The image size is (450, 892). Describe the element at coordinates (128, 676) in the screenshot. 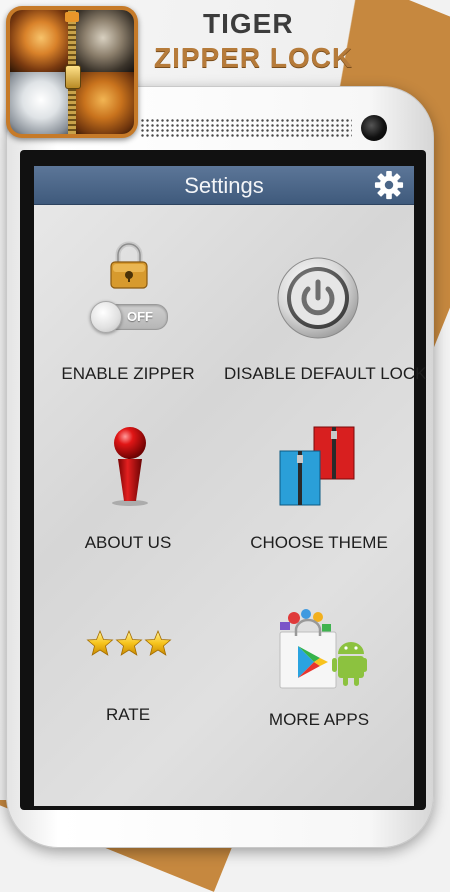

I see `rate-option: RATE` at that location.